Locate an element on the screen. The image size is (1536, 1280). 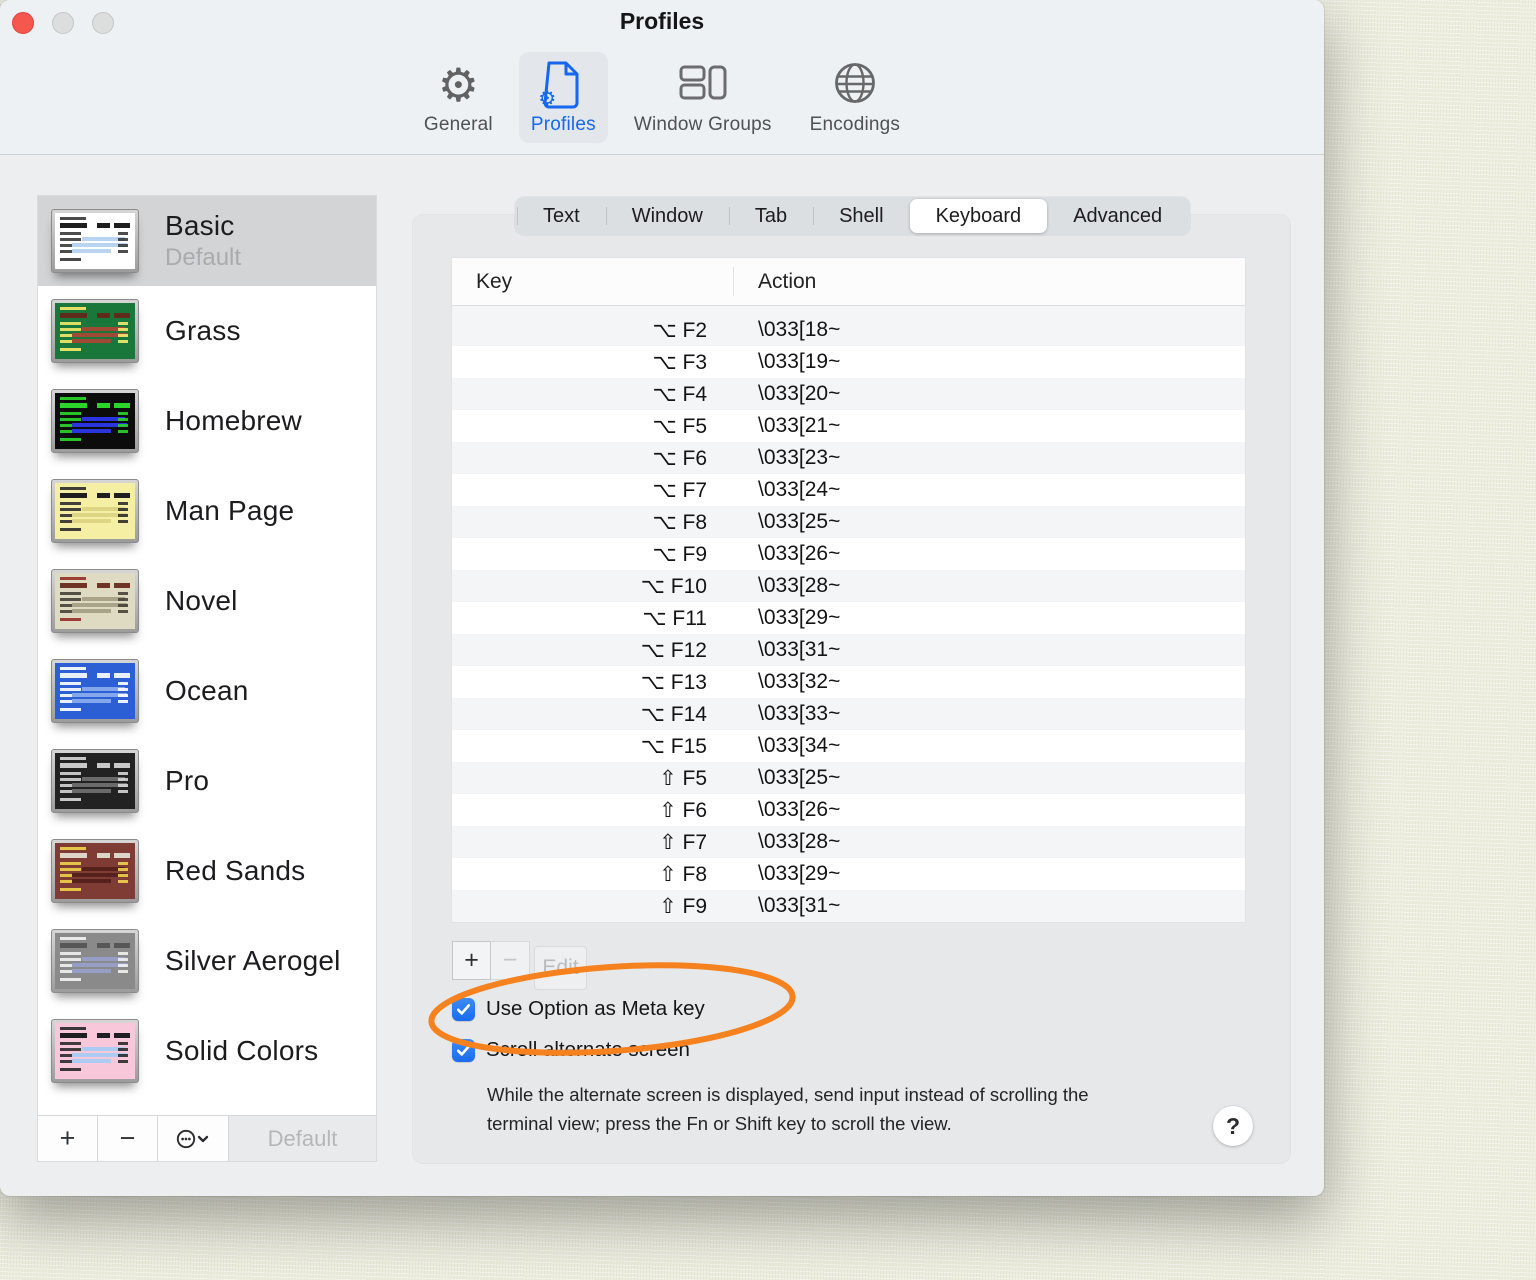
toolbar-item: Encodings is located at coordinates (855, 97).